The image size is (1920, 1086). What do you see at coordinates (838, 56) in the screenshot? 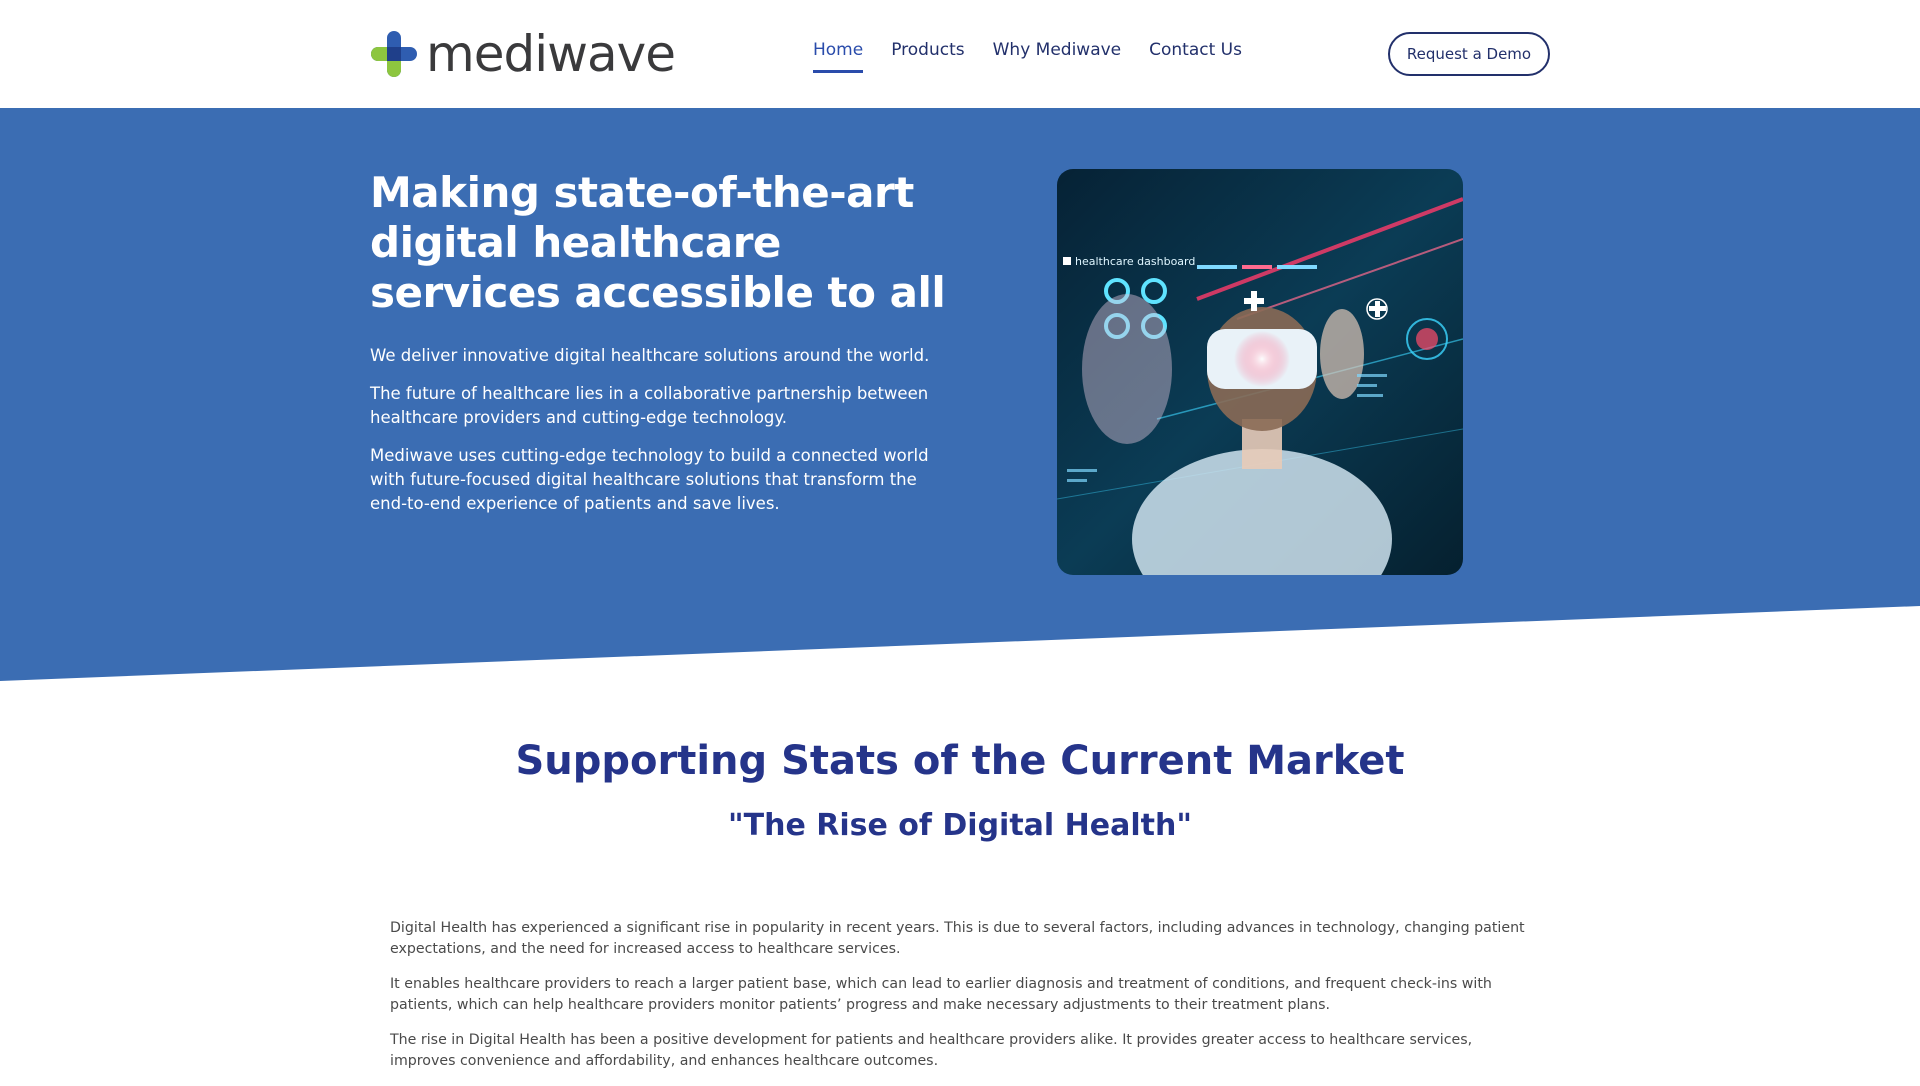
I see `nav-home: Home` at bounding box center [838, 56].